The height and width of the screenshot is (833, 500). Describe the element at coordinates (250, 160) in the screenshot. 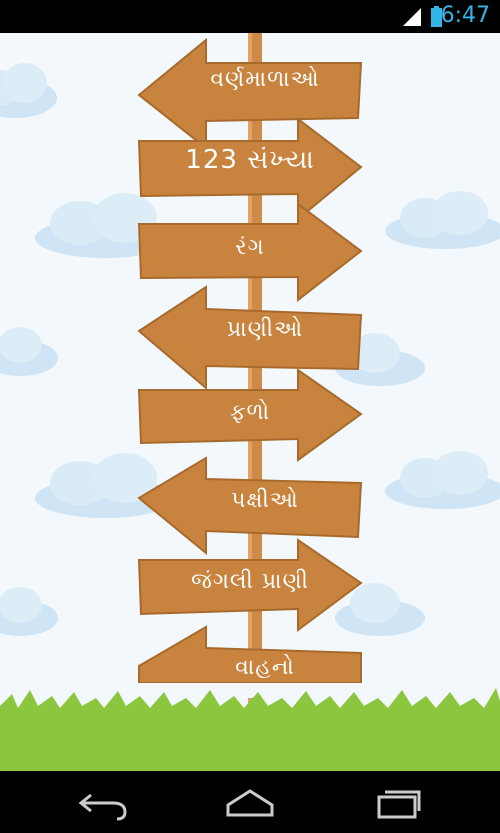

I see `sign-label: 123 સંખ્યા` at that location.